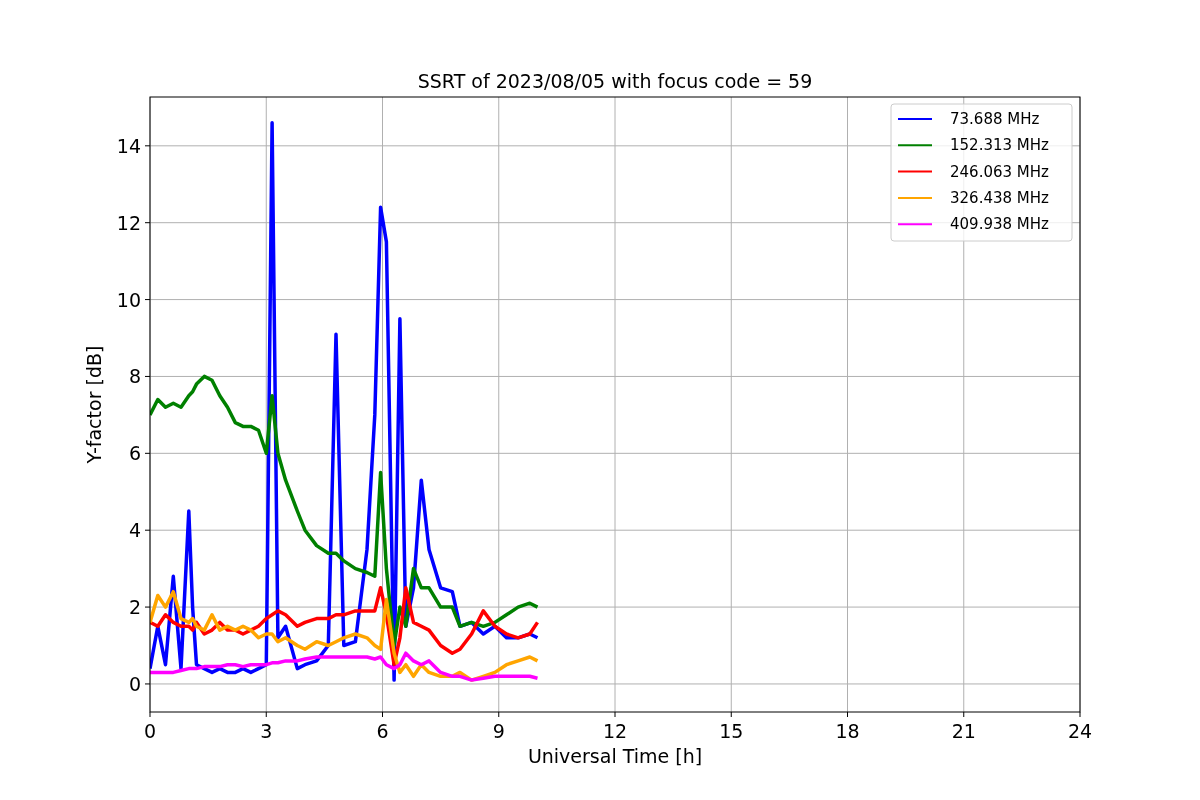 This screenshot has height=800, width=1200. I want to click on y-tick: 6, so click(139, 453).